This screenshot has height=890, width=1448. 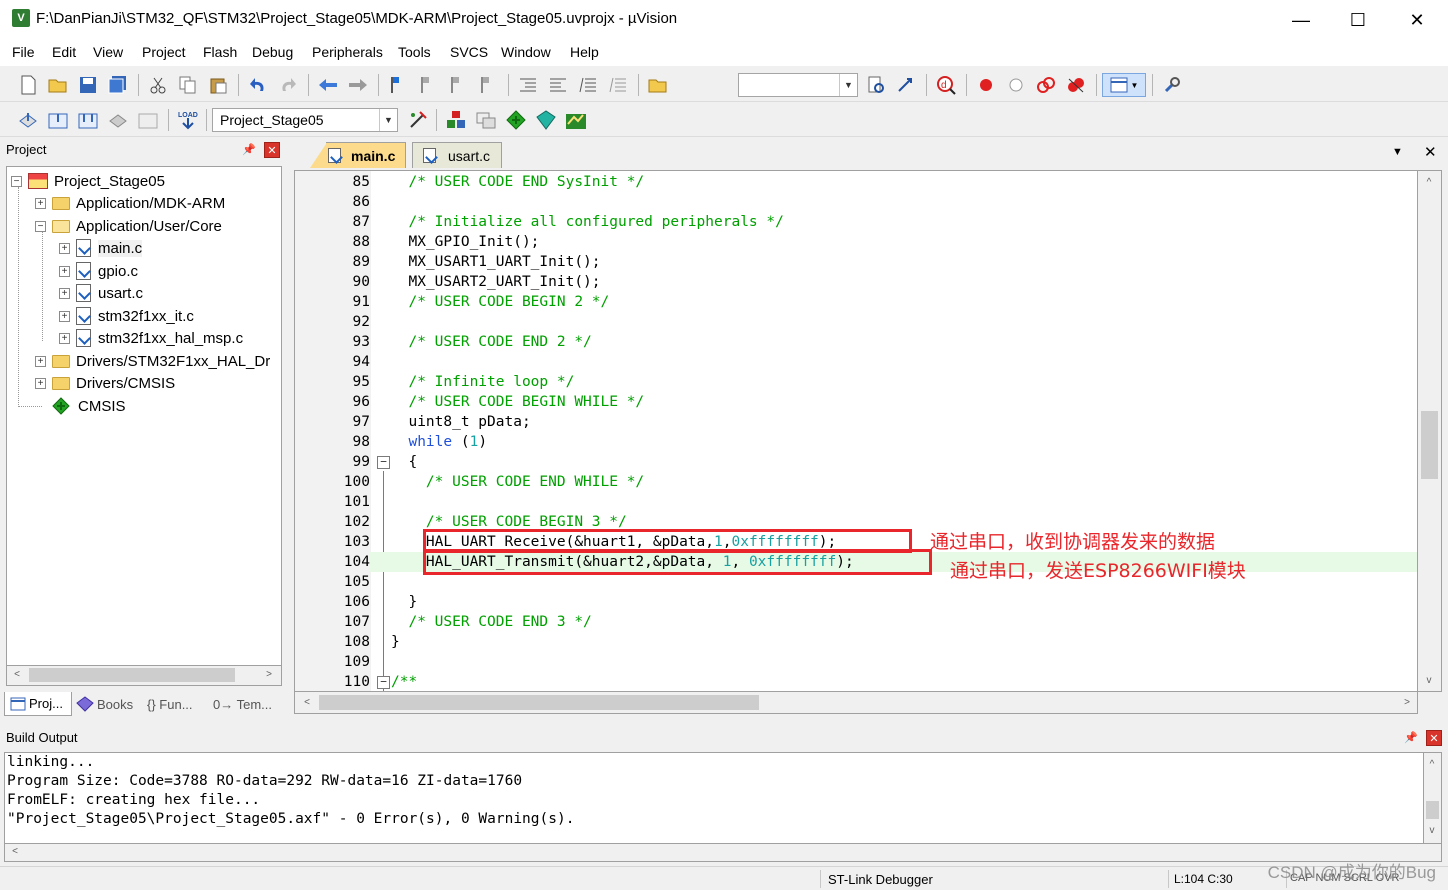 What do you see at coordinates (23, 52) in the screenshot?
I see `menu-file: File` at bounding box center [23, 52].